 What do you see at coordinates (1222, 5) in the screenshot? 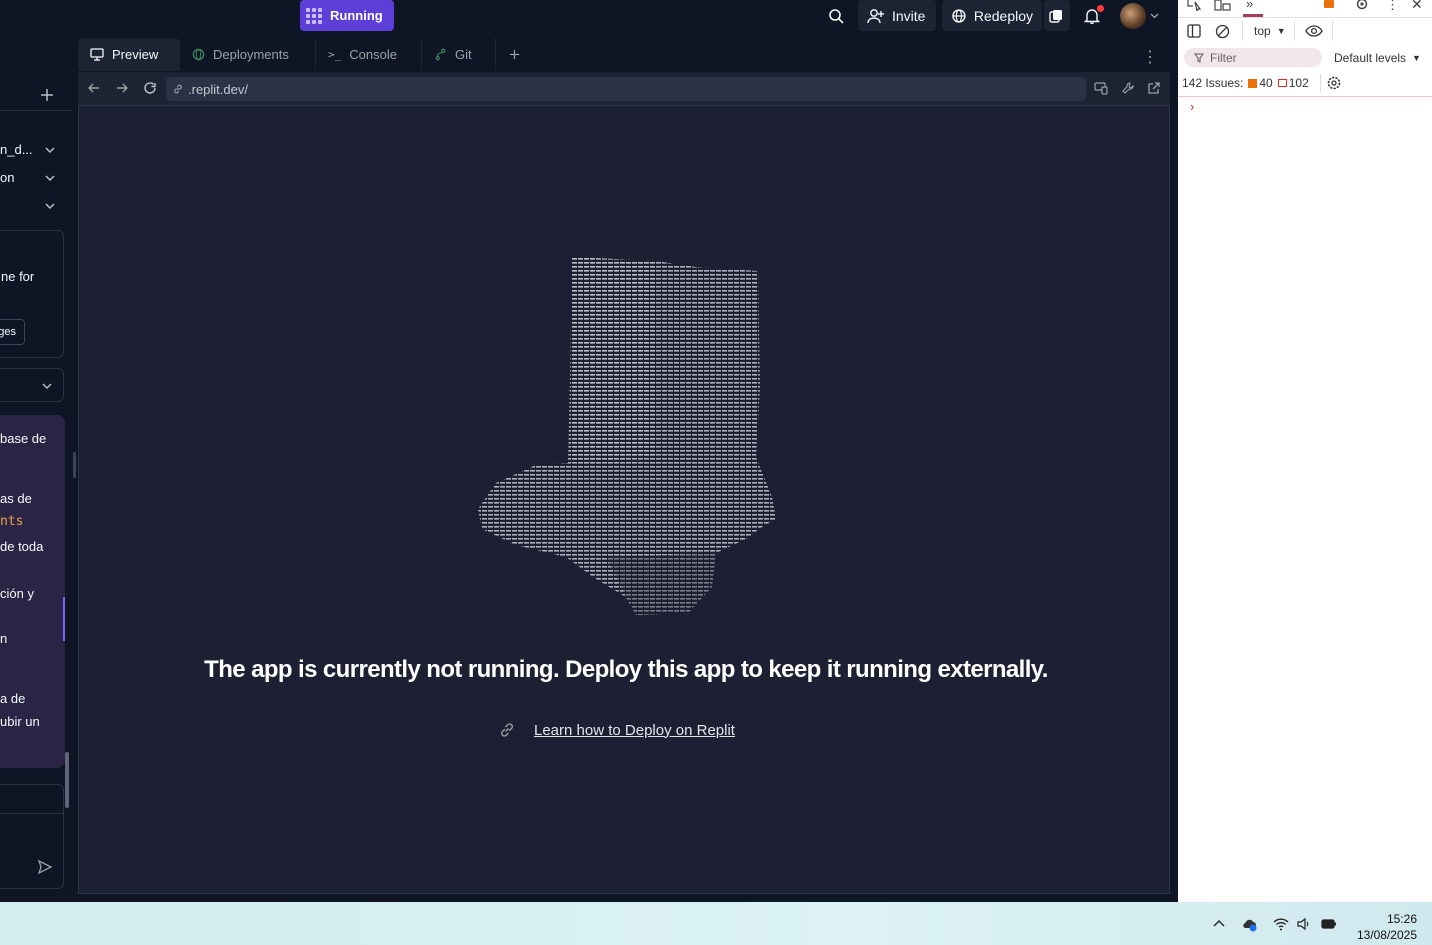
I see `device-toolbar-icon` at bounding box center [1222, 5].